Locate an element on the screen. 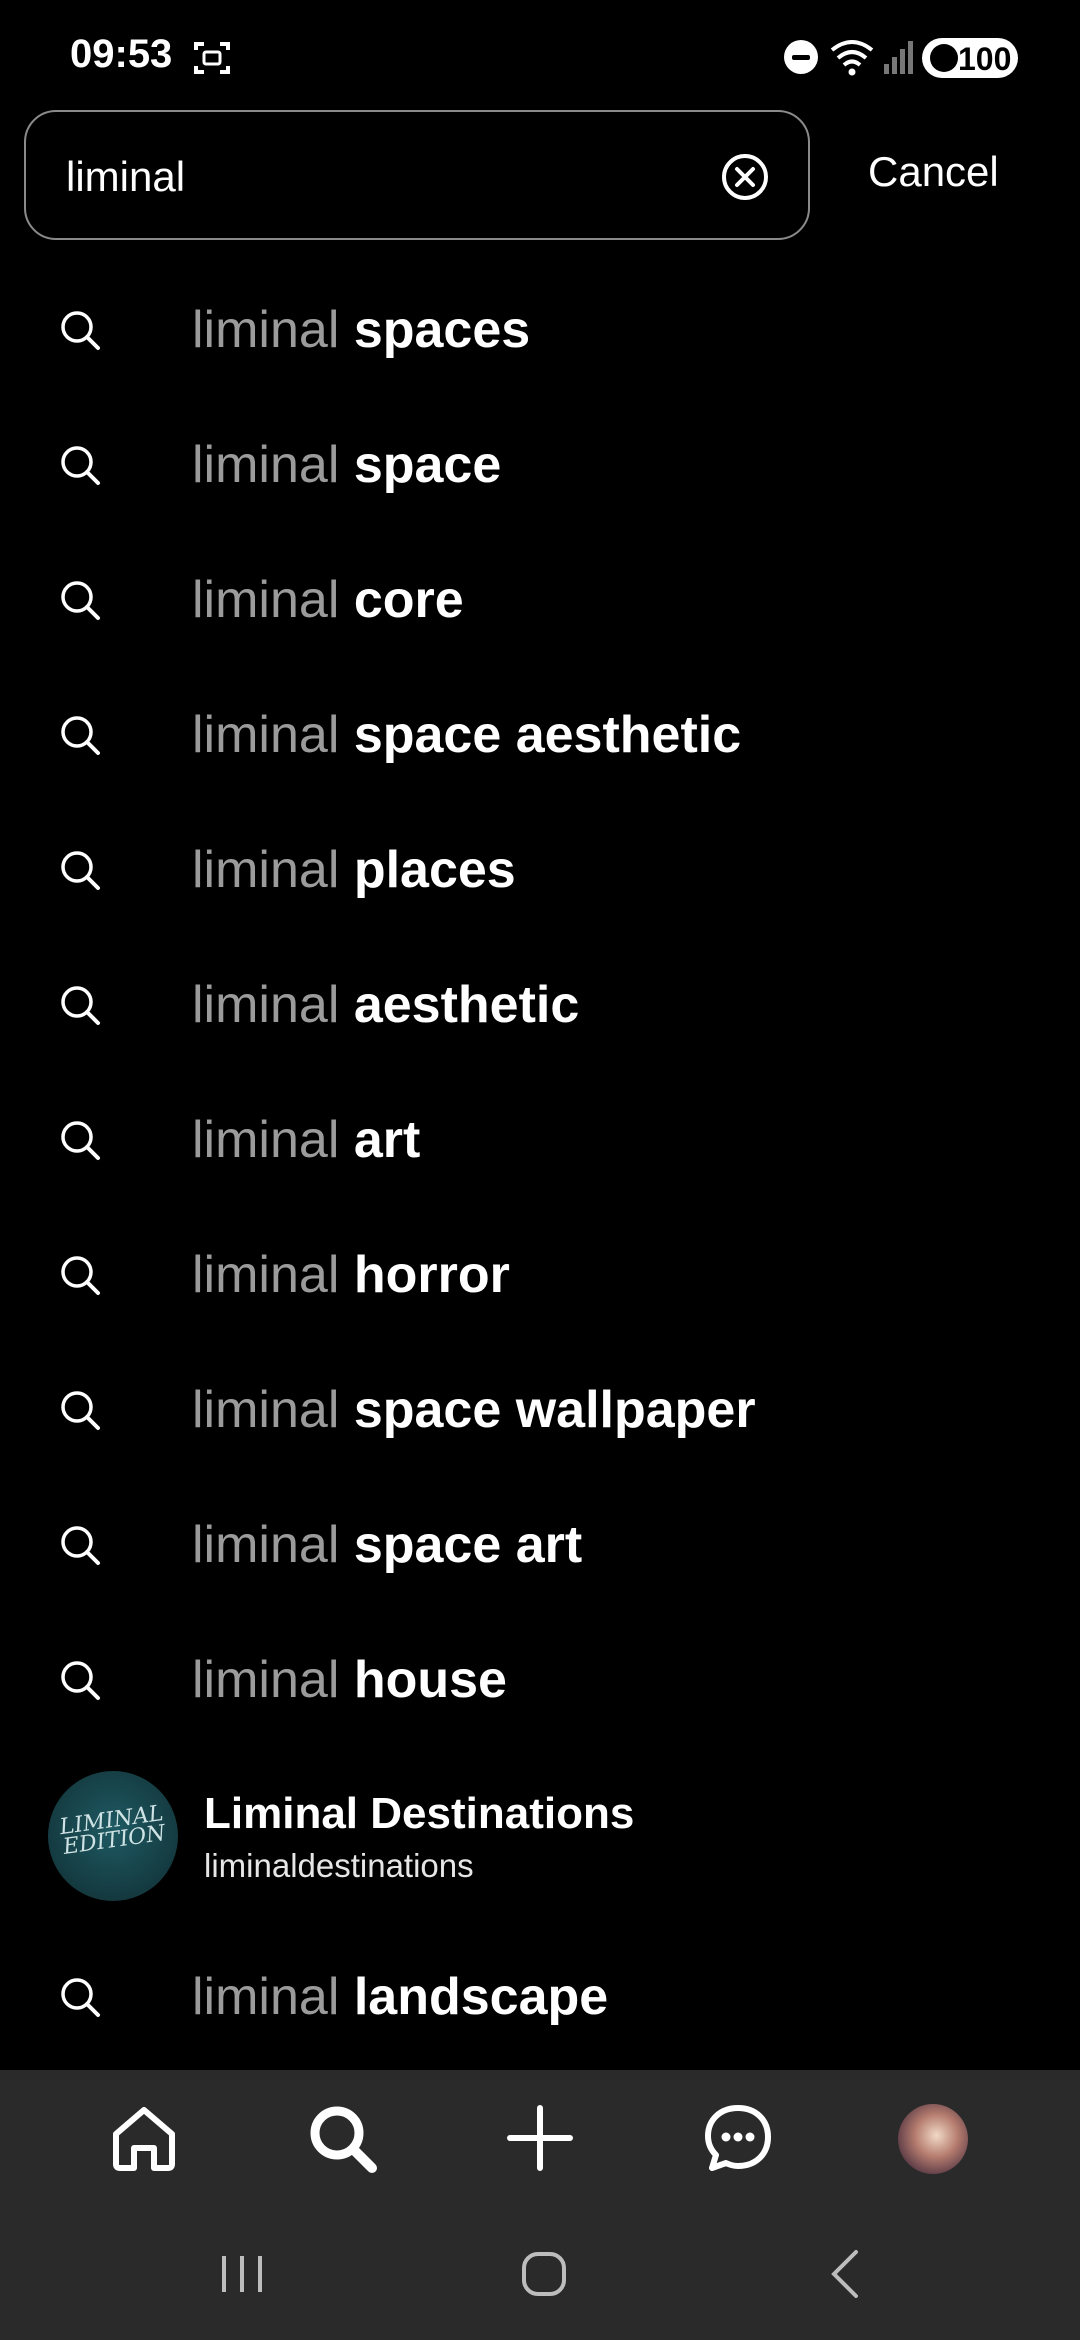  suggestion-text: liminal space art is located at coordinates (387, 1545).